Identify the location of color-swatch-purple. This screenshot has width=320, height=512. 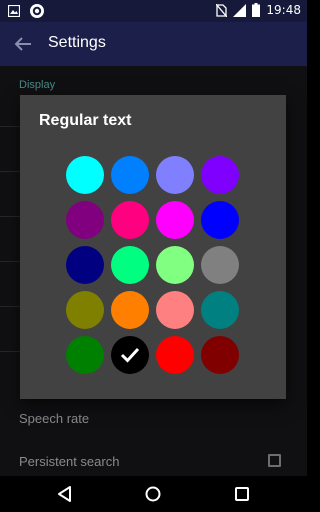
(85, 220).